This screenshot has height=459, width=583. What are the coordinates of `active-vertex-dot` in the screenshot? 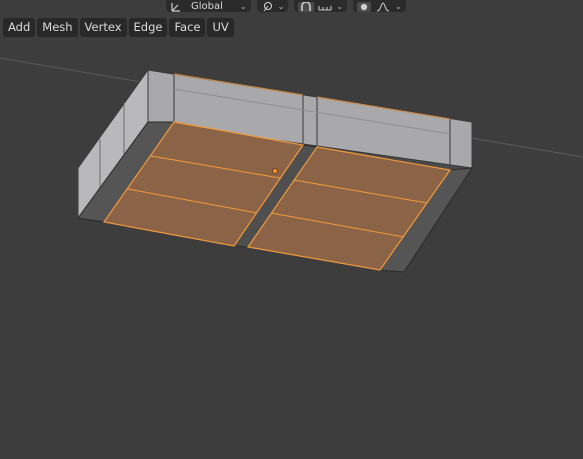 It's located at (275, 171).